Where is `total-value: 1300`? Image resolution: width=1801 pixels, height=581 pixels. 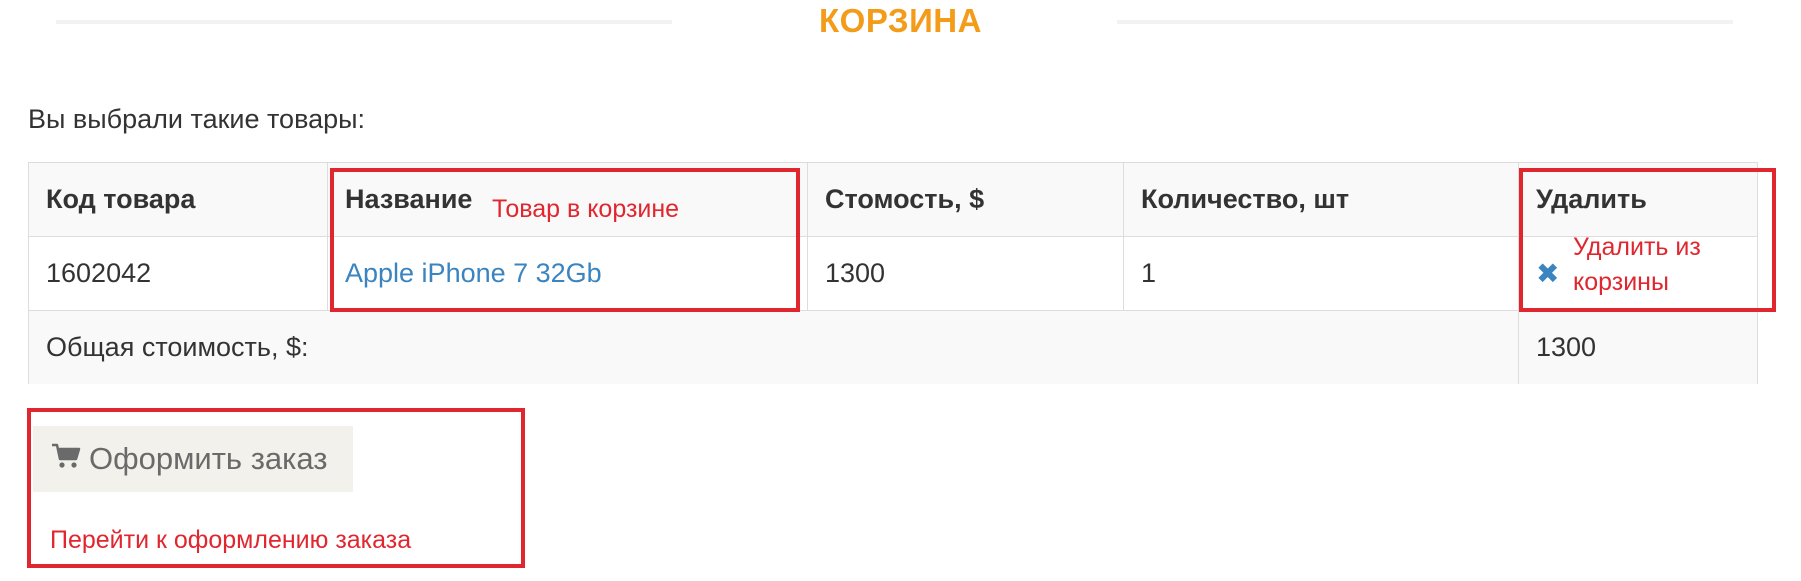
total-value: 1300 is located at coordinates (1566, 347).